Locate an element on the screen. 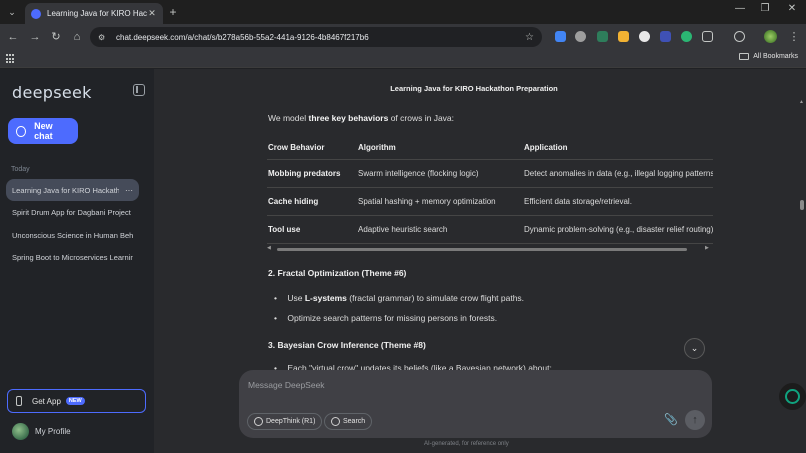 Image resolution: width=806 pixels, height=453 pixels. my-profile-button: My Profile is located at coordinates (41, 431).